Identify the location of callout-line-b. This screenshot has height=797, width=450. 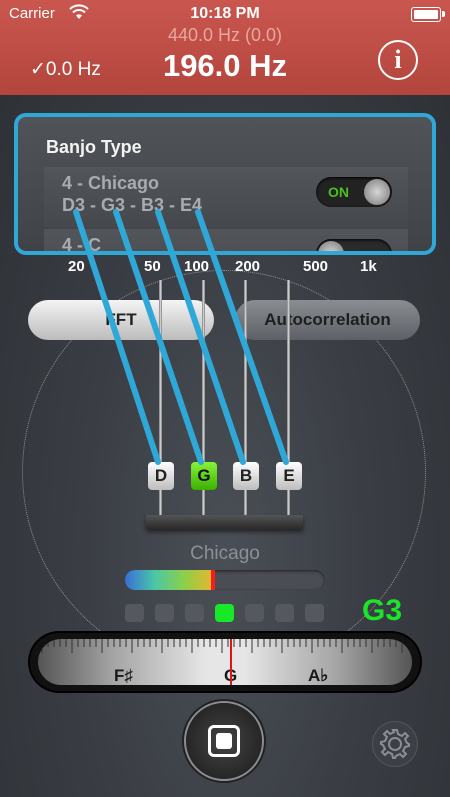
(200, 337).